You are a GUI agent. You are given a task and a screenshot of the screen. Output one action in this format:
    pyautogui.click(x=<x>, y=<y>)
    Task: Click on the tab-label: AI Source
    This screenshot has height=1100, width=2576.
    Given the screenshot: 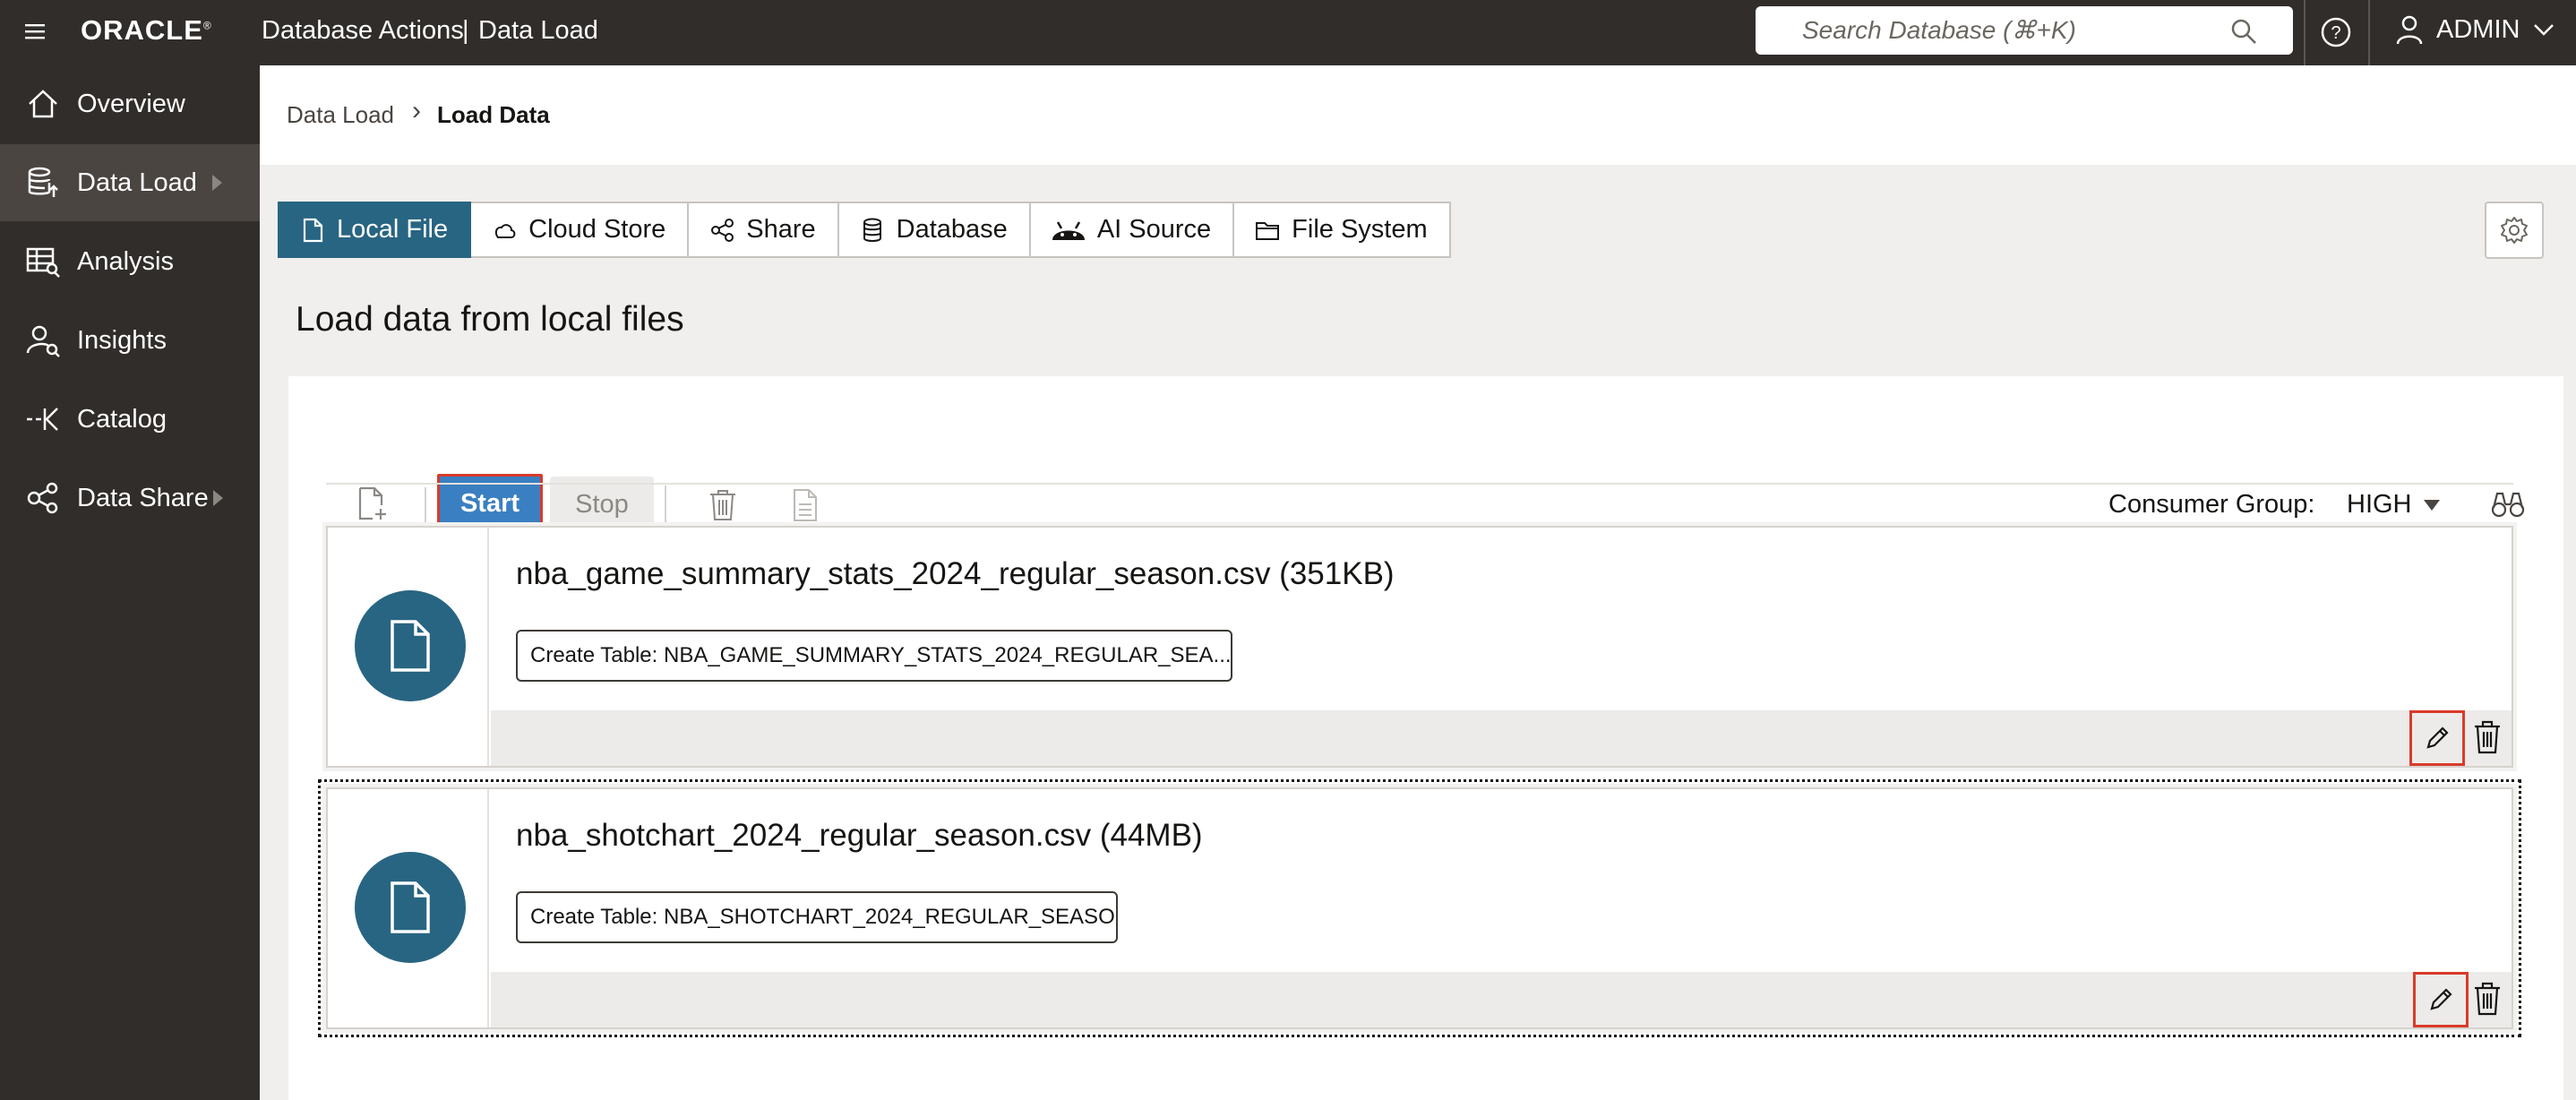 What is the action you would take?
    pyautogui.click(x=1154, y=230)
    